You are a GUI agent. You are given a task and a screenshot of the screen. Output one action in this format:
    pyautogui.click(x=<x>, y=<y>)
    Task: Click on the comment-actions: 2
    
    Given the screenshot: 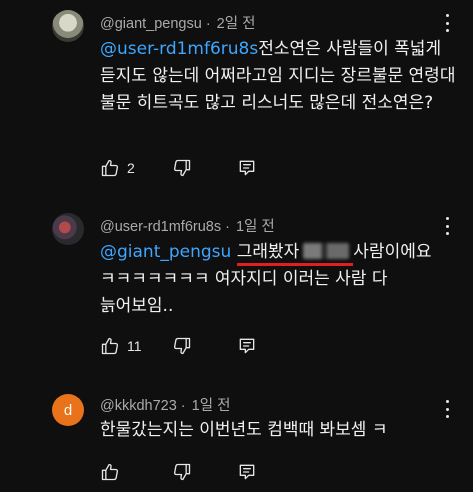 What is the action you would take?
    pyautogui.click(x=185, y=168)
    